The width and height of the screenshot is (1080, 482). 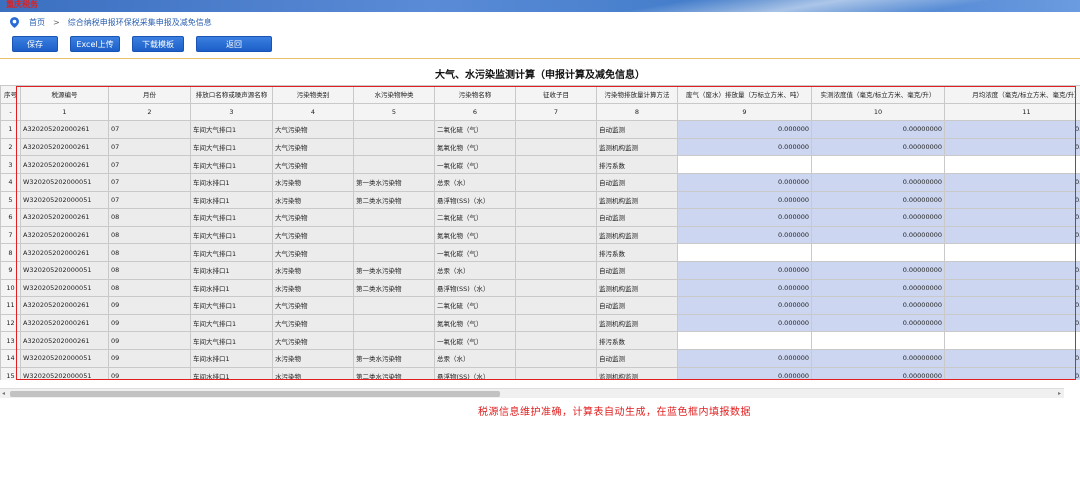 I want to click on column-header: 实测浓度值（毫克/标立方米、毫克/升）, so click(x=878, y=94).